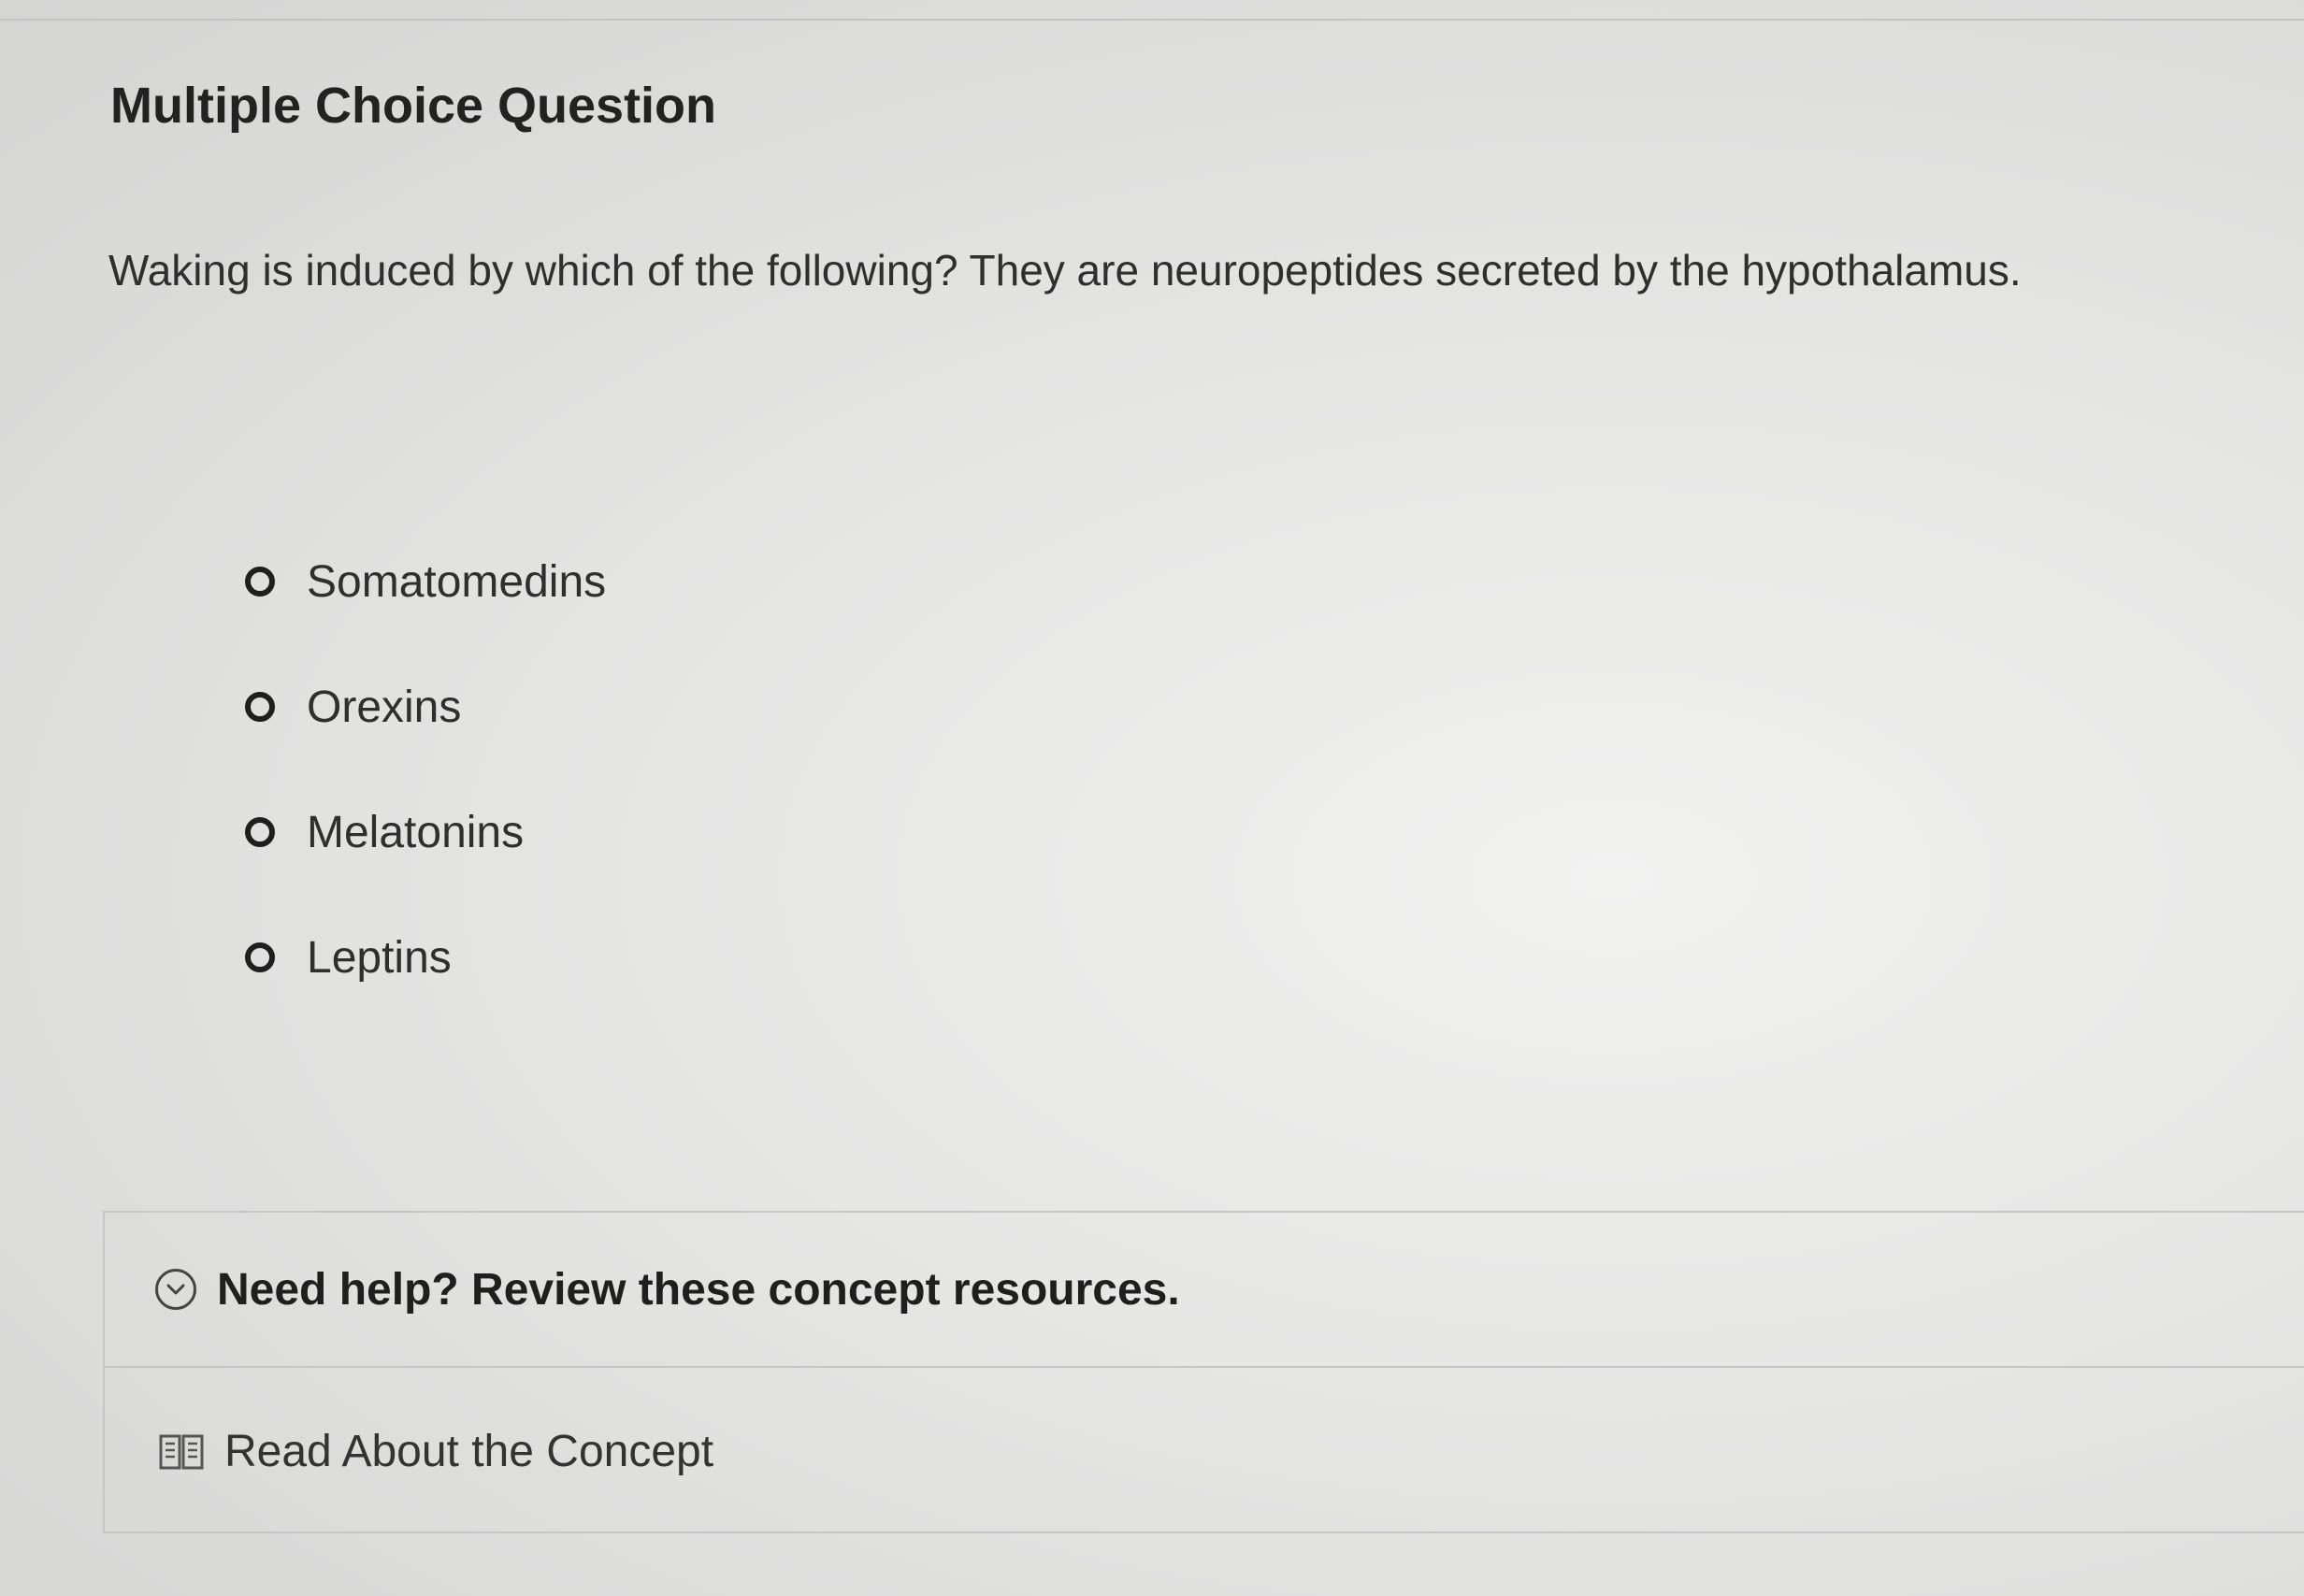 The image size is (2304, 1596). Describe the element at coordinates (413, 106) in the screenshot. I see `page-title: Multiple Choice Question` at that location.